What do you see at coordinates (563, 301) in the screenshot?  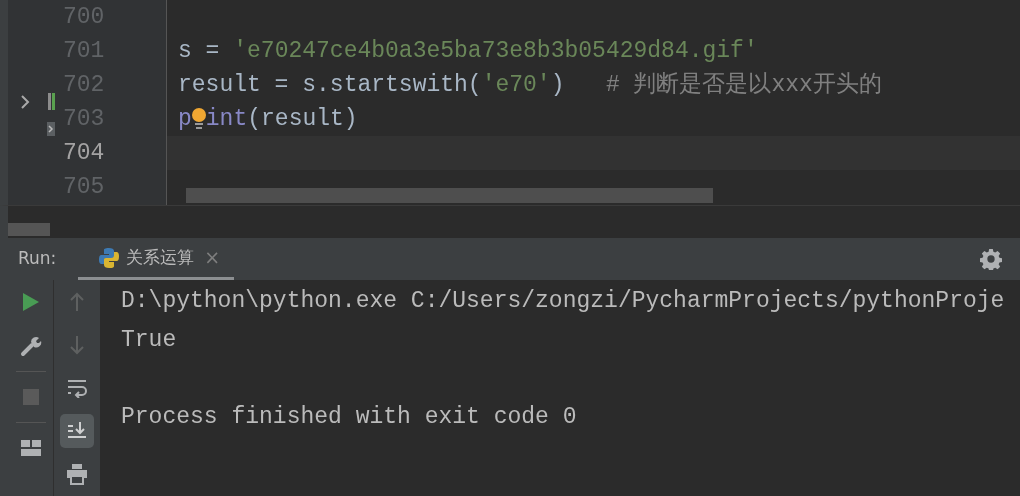 I see `console-line: D:\python\python.exe C:/Users/zongzi/PycharmProjects/pythonProje` at bounding box center [563, 301].